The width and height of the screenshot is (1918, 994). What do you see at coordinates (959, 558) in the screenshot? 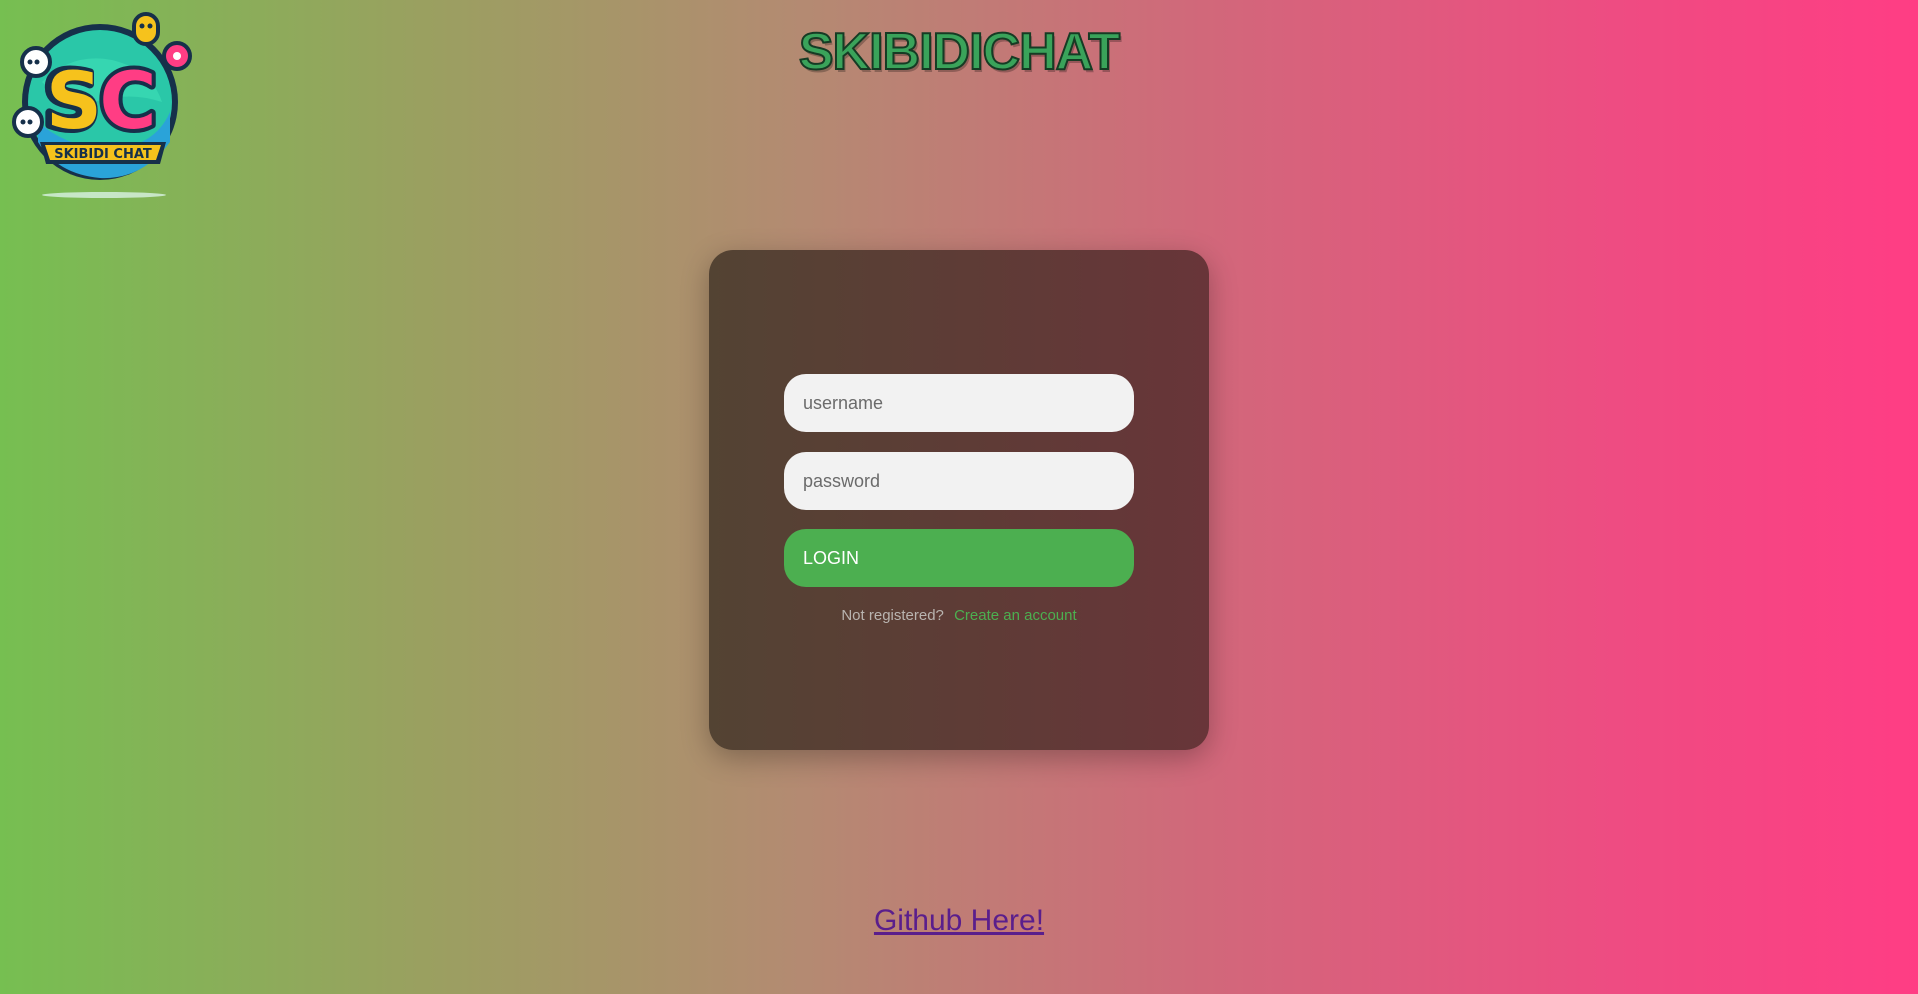
I see `login-button: LOGIN` at bounding box center [959, 558].